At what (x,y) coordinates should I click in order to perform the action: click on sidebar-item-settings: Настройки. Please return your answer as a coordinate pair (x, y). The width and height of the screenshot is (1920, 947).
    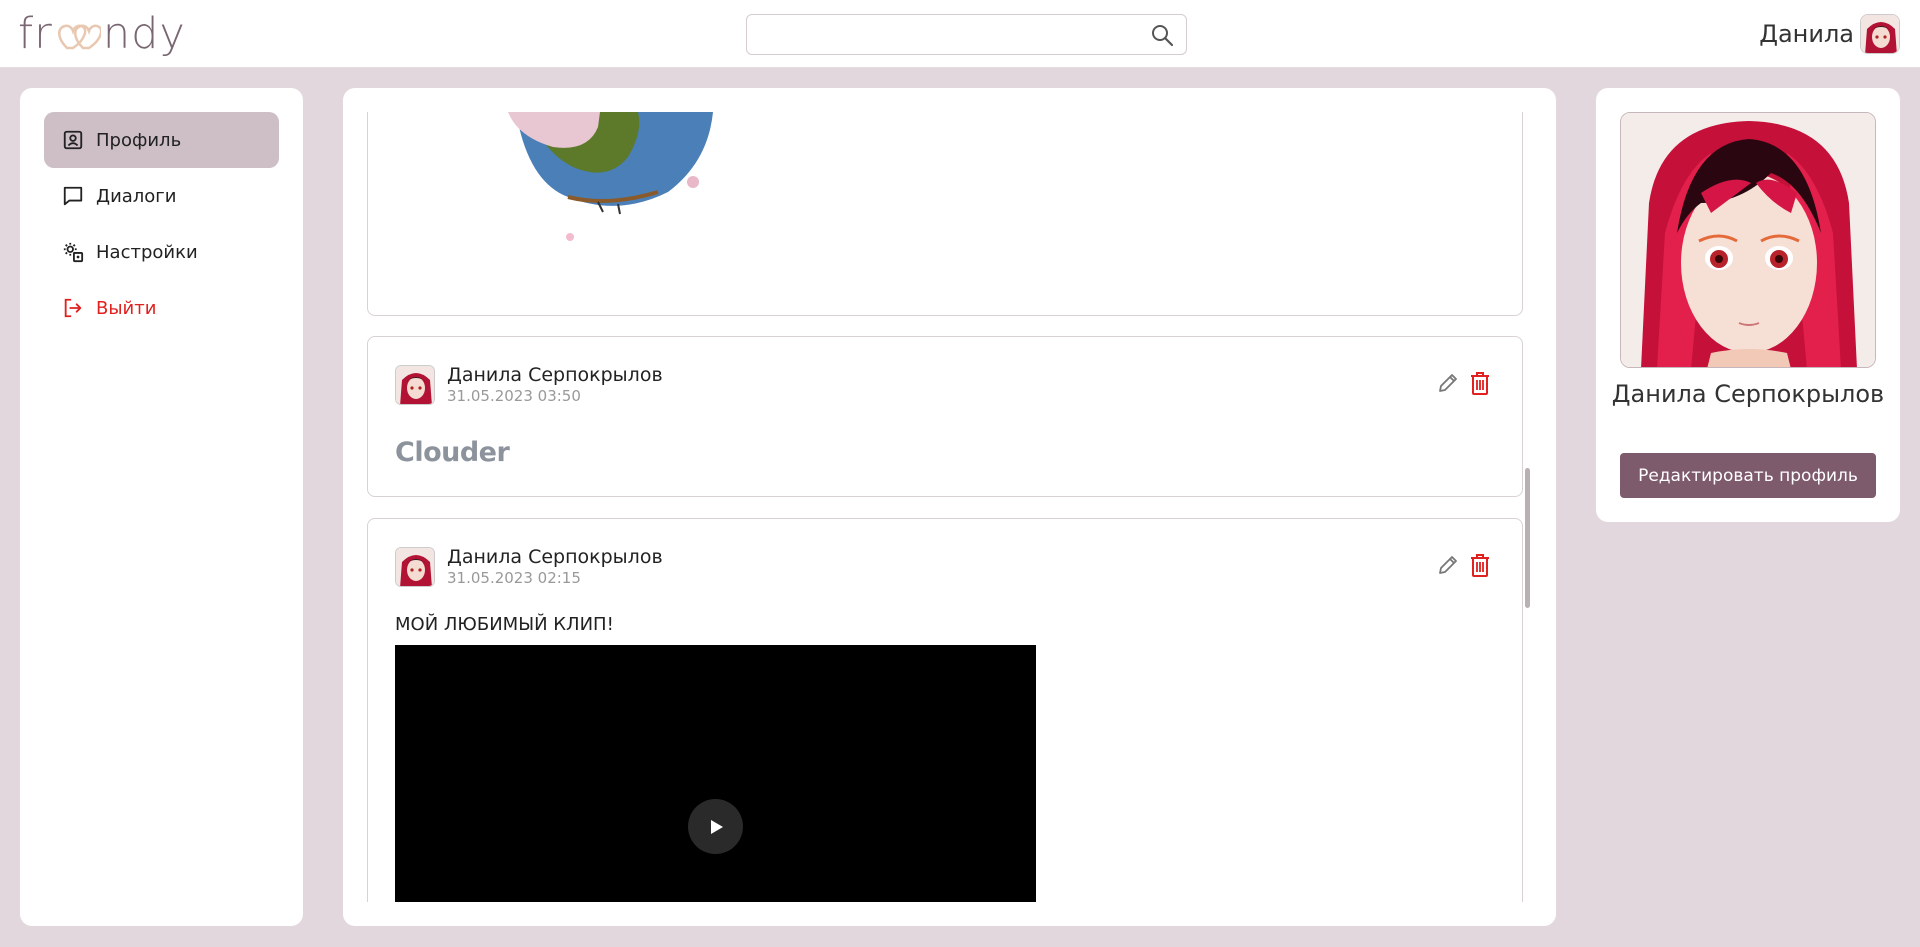
    Looking at the image, I should click on (161, 252).